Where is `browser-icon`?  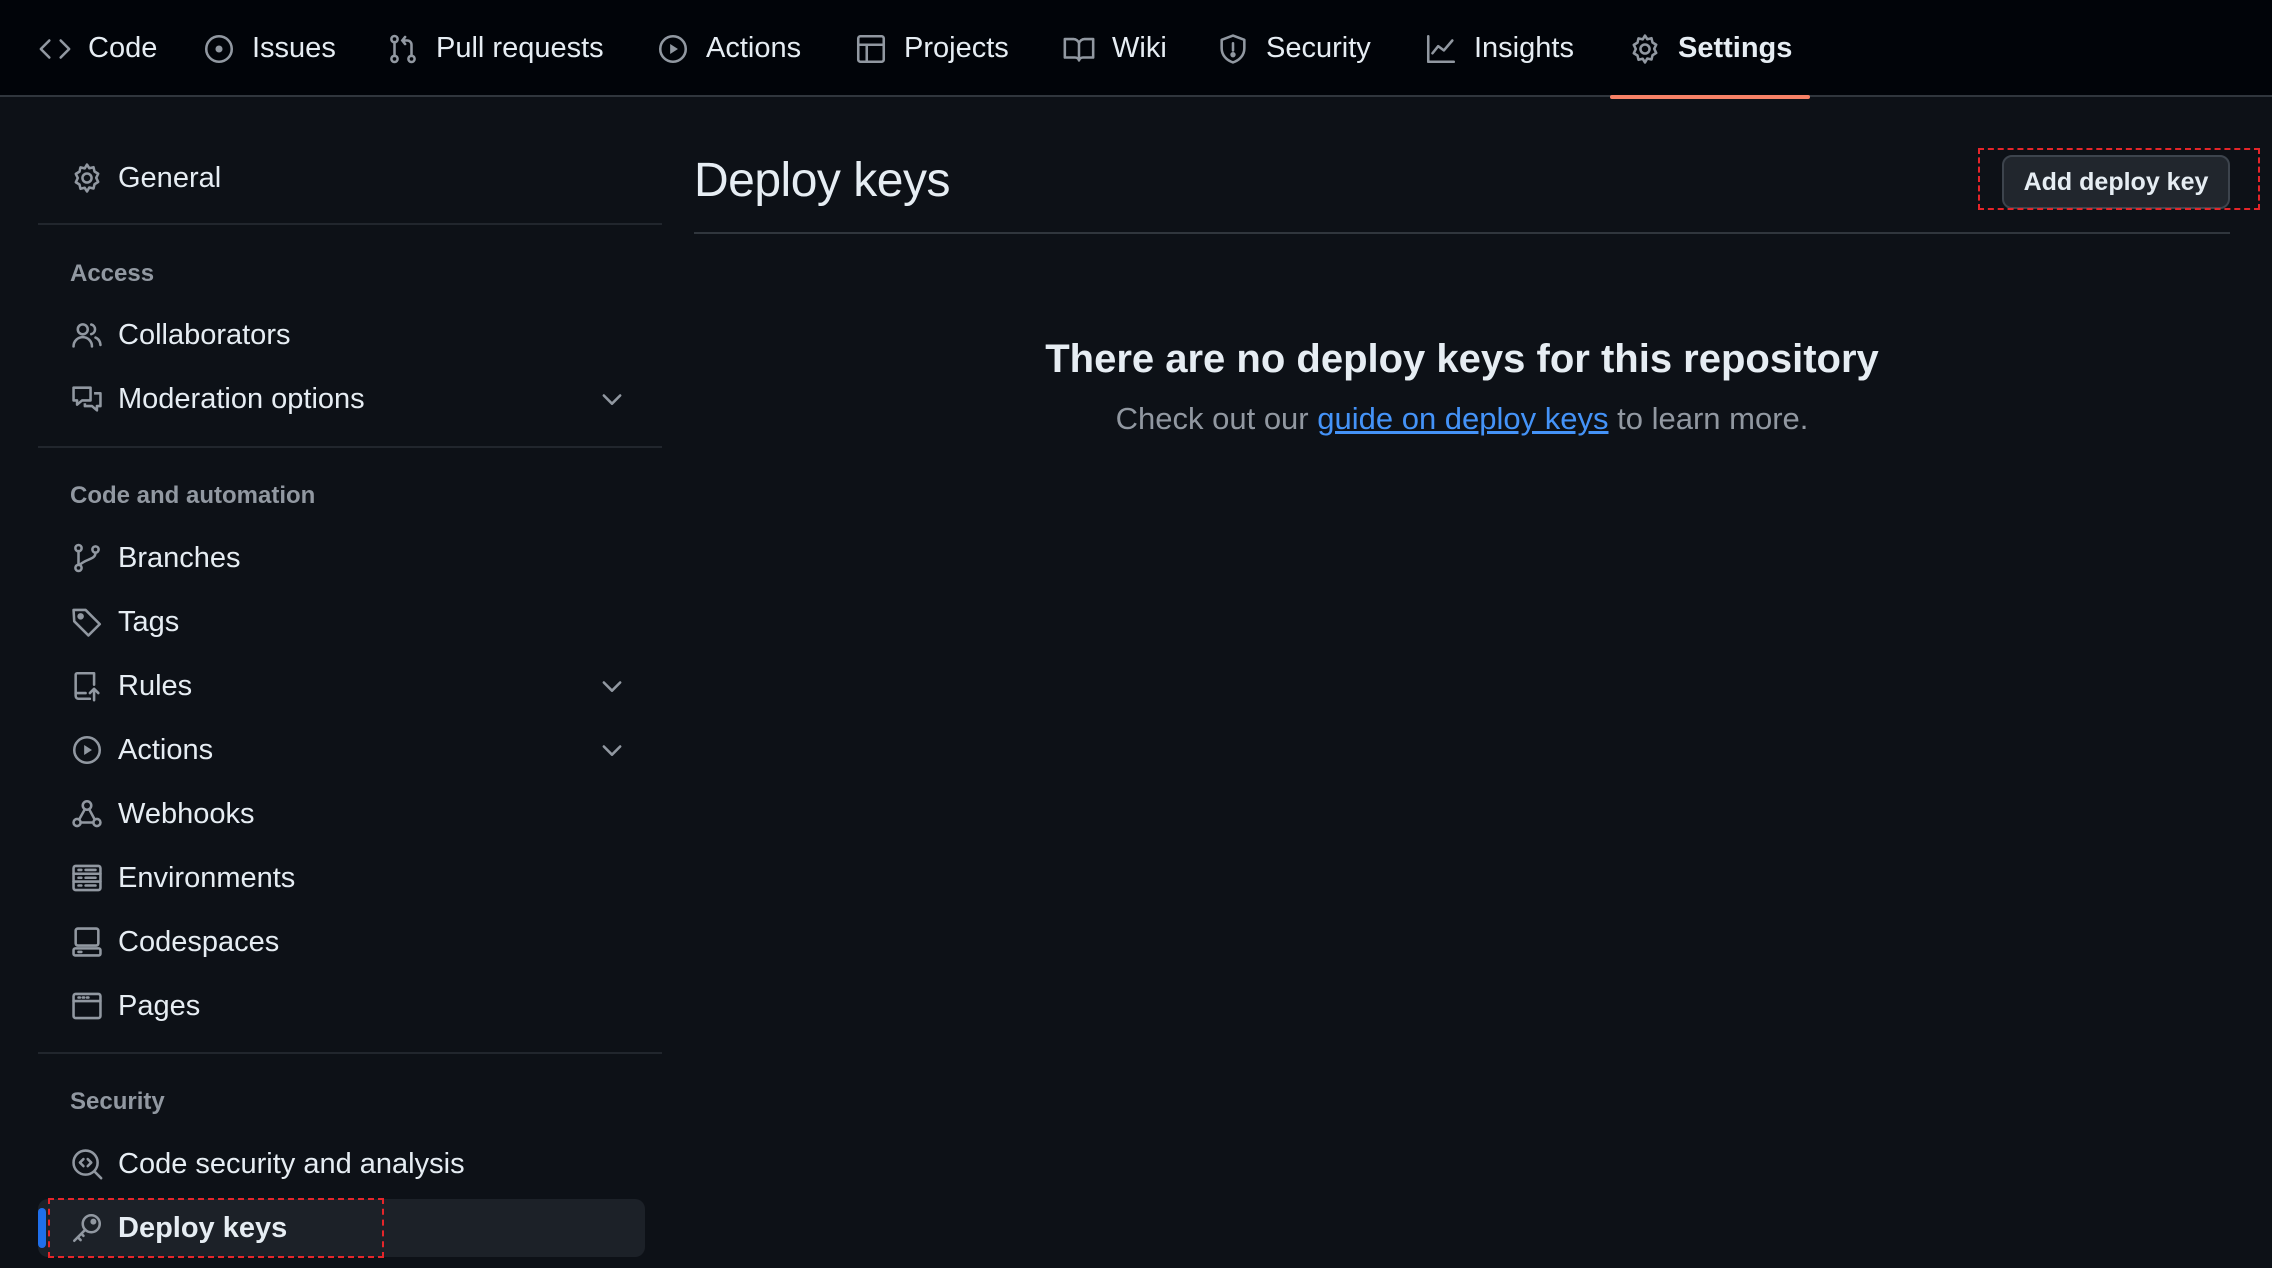 browser-icon is located at coordinates (87, 1006).